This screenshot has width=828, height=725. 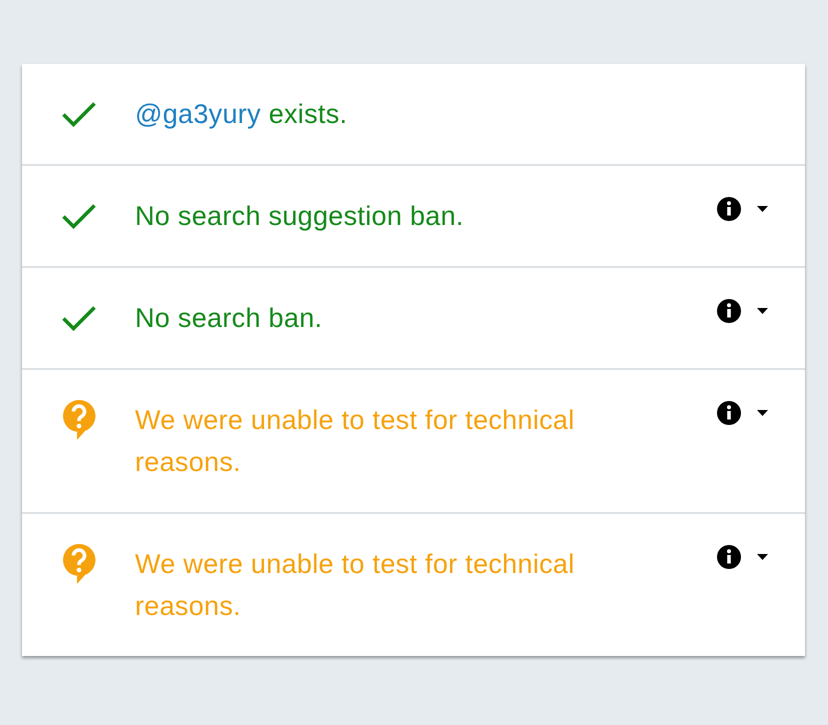 What do you see at coordinates (300, 216) in the screenshot?
I see `result-message: No search suggestion ban.` at bounding box center [300, 216].